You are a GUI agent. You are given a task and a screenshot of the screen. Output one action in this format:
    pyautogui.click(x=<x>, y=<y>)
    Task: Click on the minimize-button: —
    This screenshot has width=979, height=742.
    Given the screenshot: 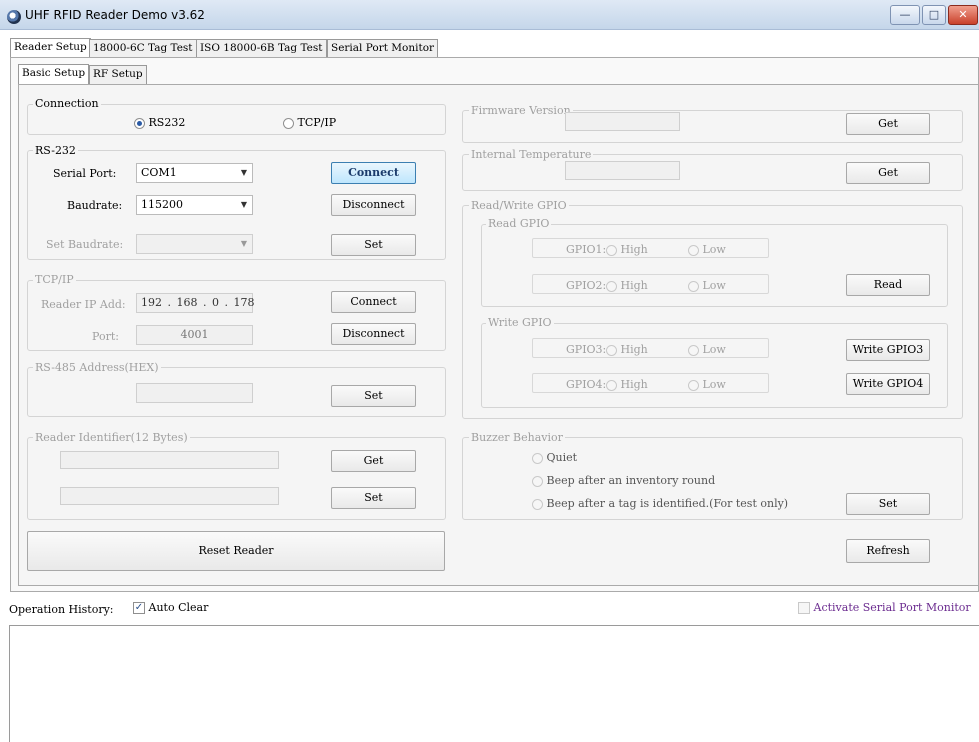 What is the action you would take?
    pyautogui.click(x=905, y=15)
    